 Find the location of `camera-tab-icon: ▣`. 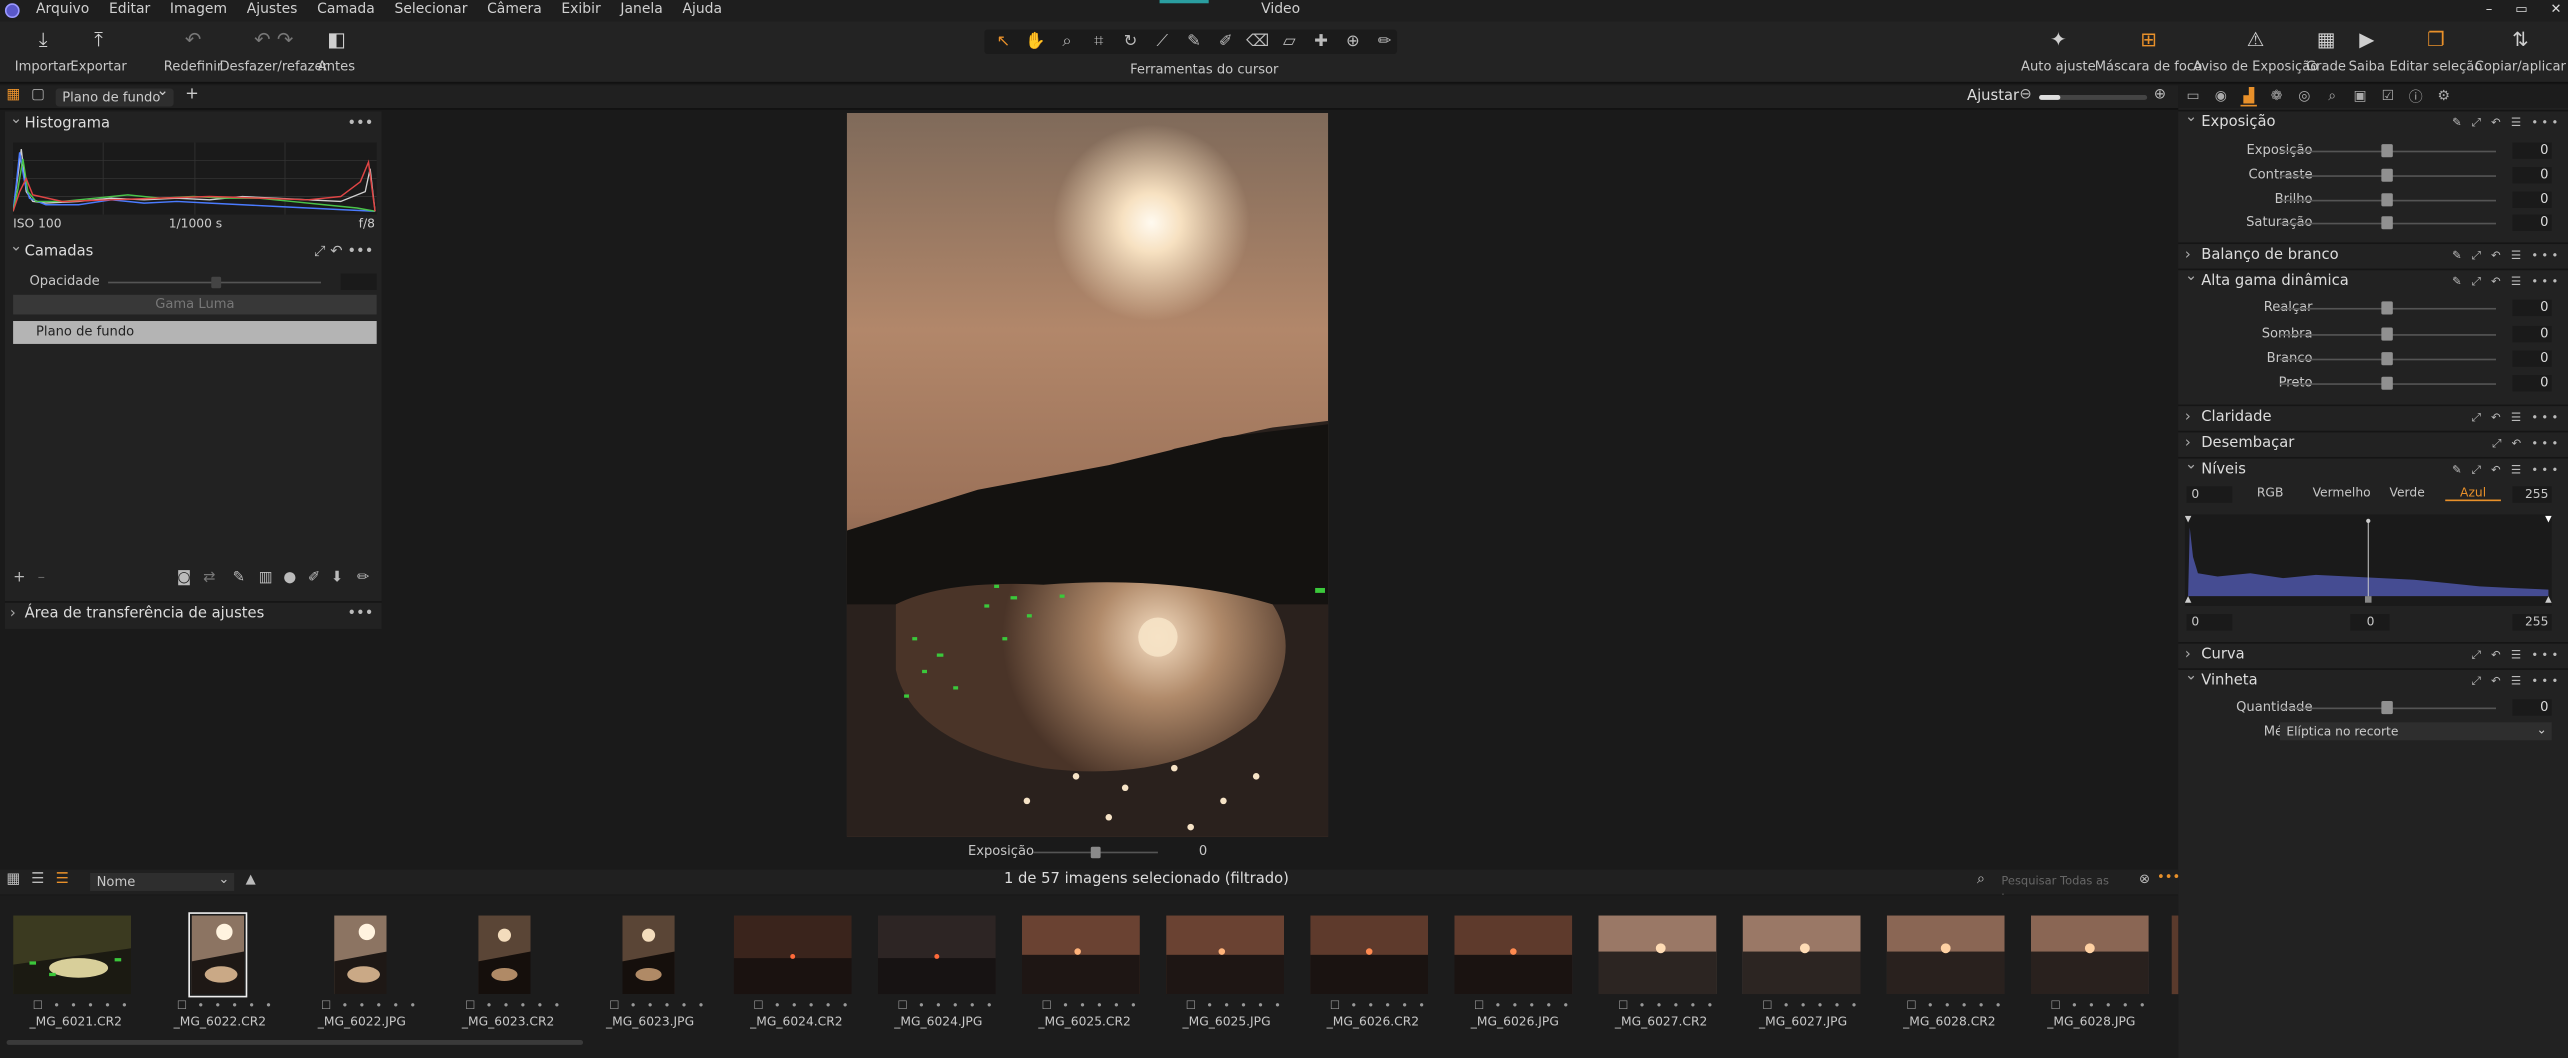

camera-tab-icon: ▣ is located at coordinates (2360, 96).